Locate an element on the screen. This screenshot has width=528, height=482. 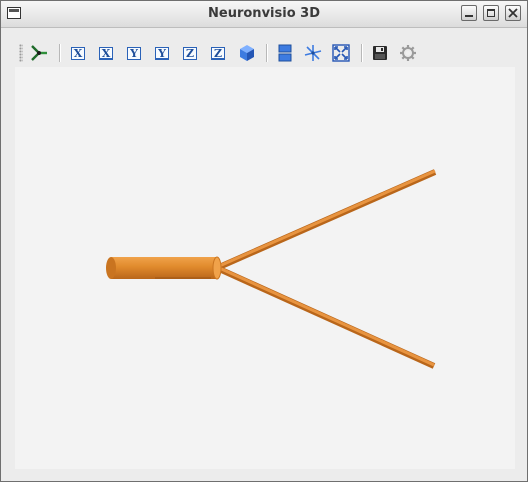
fit-all-button is located at coordinates (341, 53).